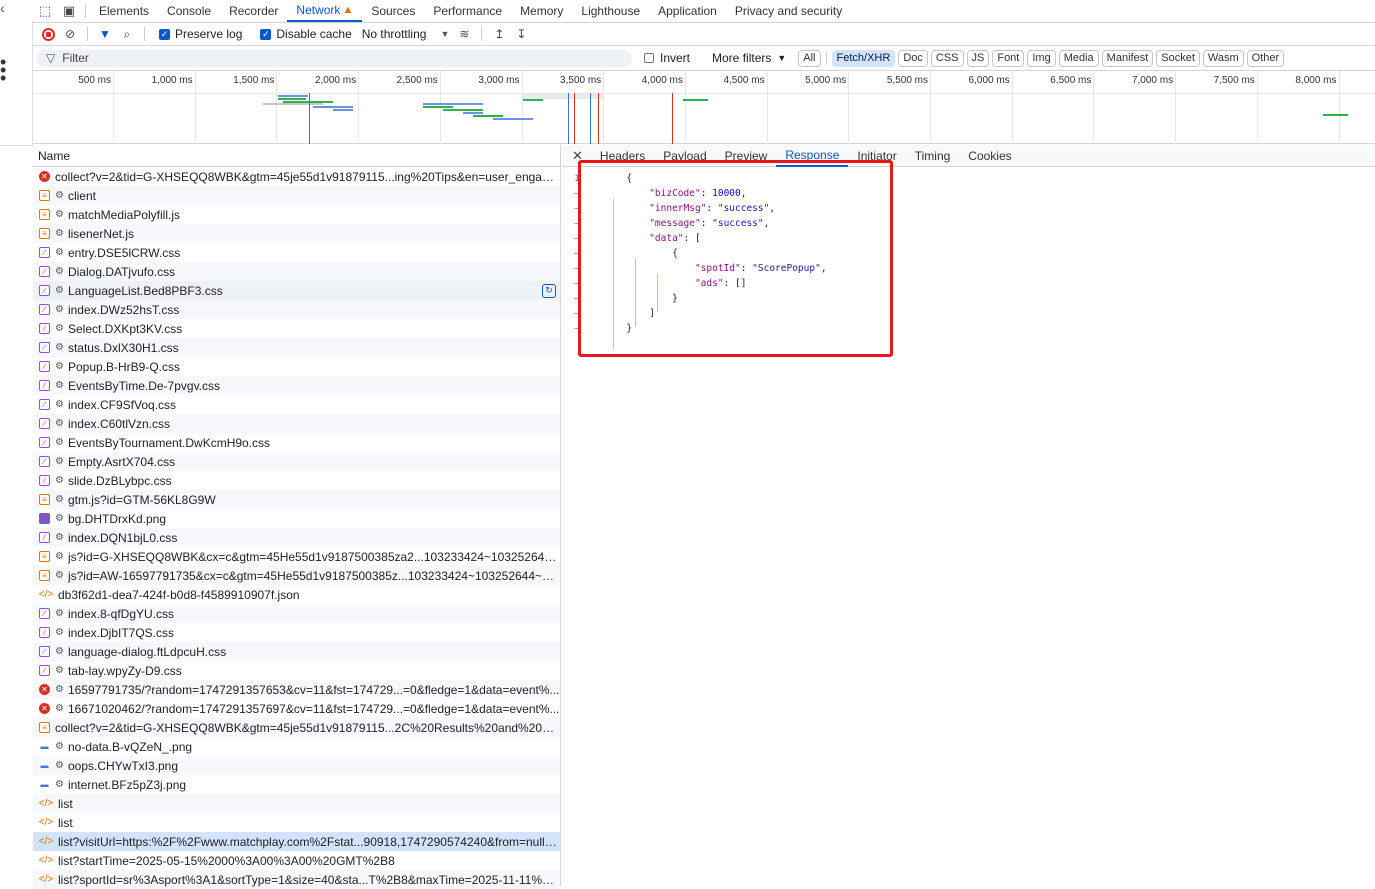  I want to click on more-vert-icon: • • •, so click(3, 70).